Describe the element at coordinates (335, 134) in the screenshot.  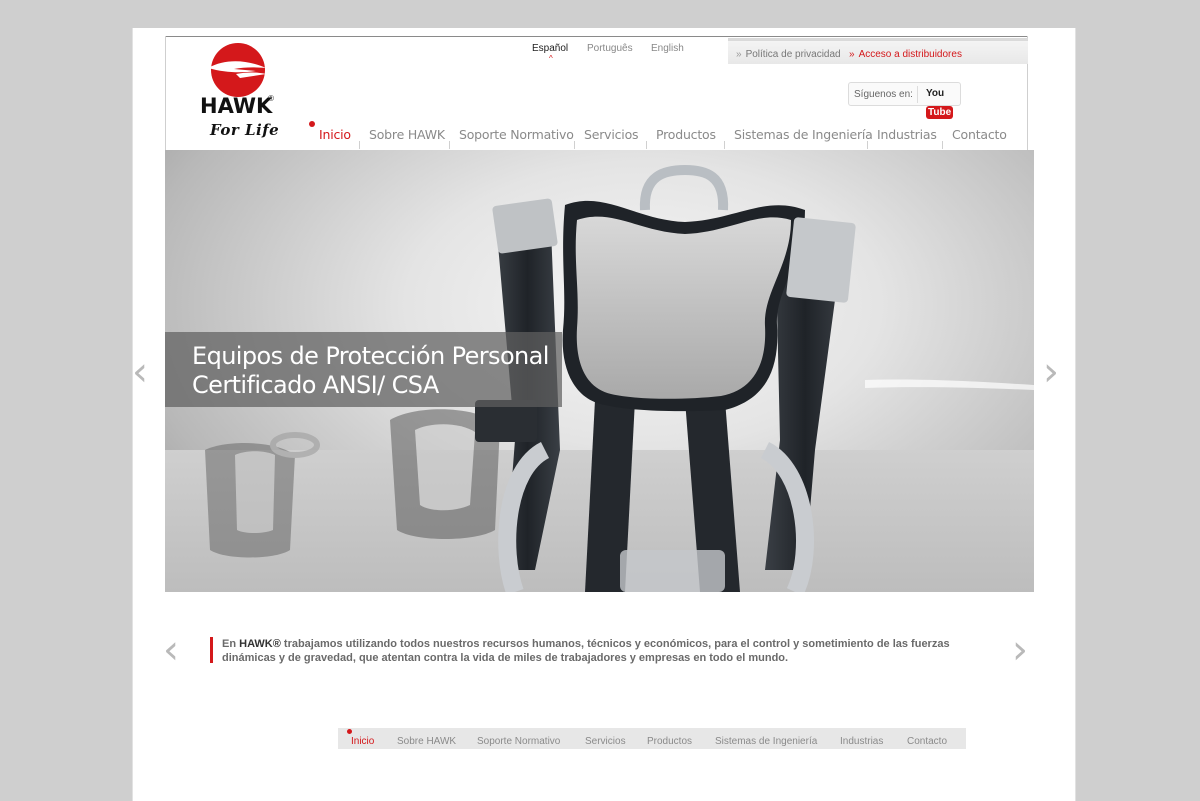
I see `nav-item-inicio: Inicio` at that location.